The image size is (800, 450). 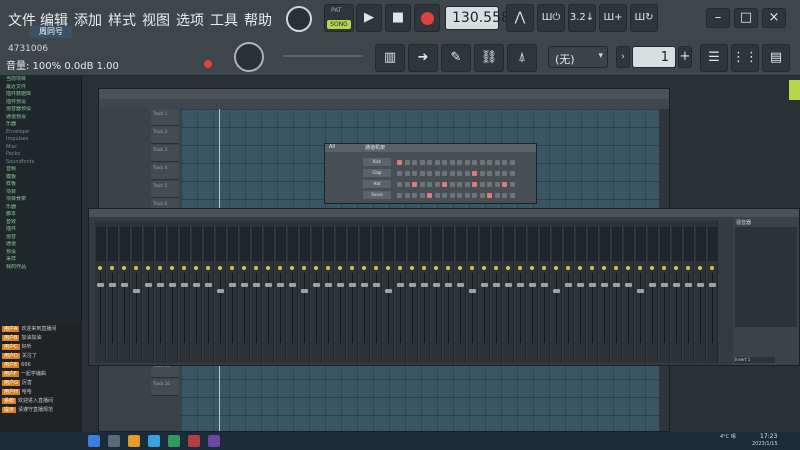 What do you see at coordinates (40, 268) in the screenshot?
I see `browser-item: 我的作品` at bounding box center [40, 268].